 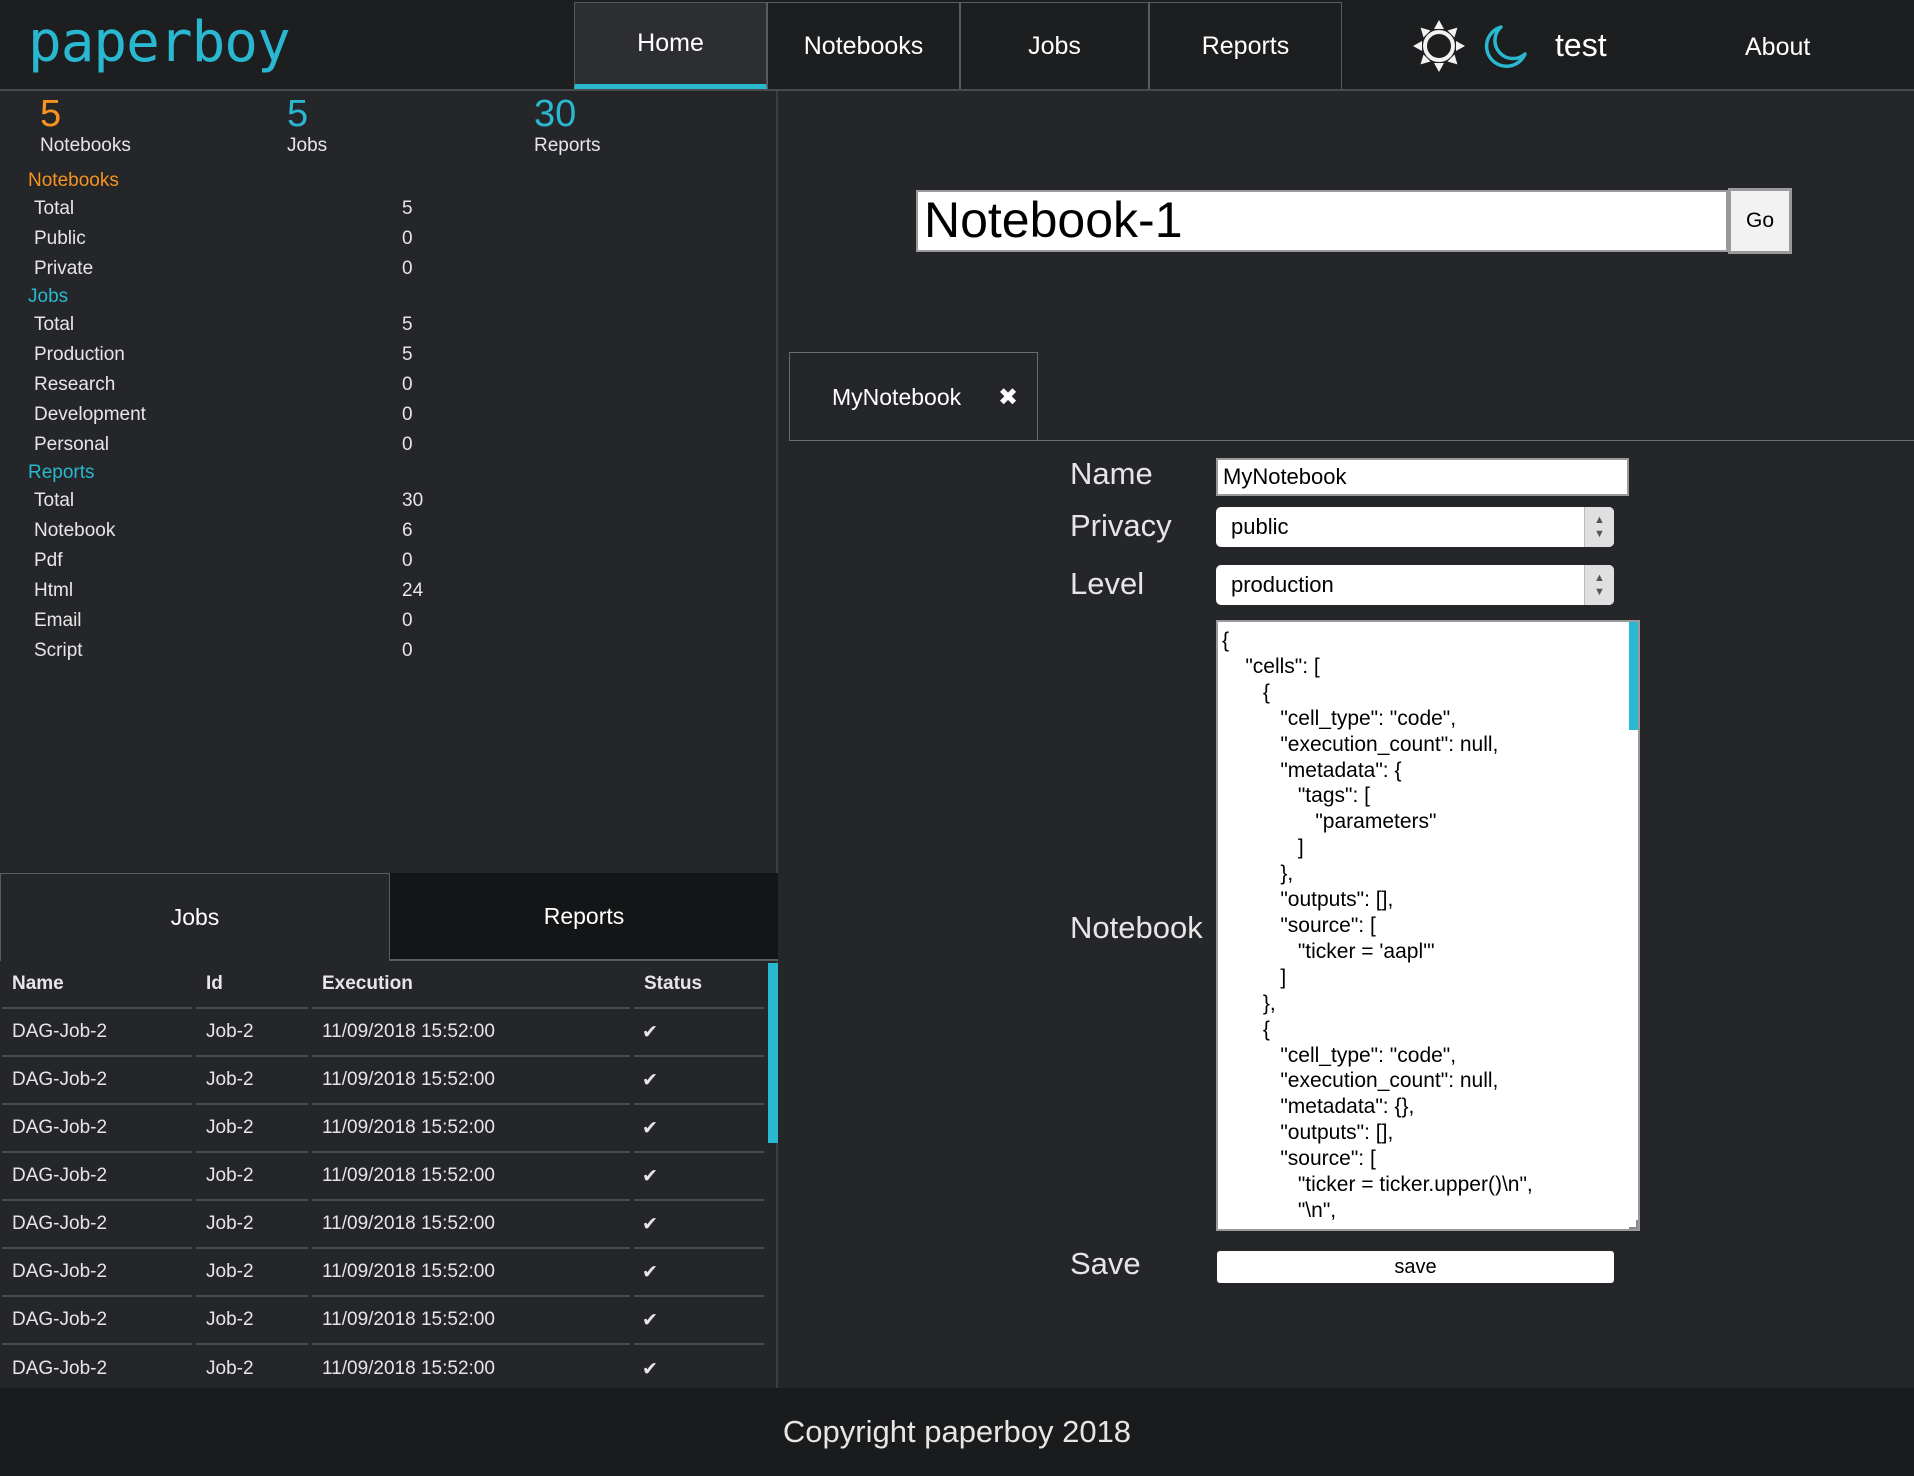 I want to click on about-link: About, so click(x=1777, y=47).